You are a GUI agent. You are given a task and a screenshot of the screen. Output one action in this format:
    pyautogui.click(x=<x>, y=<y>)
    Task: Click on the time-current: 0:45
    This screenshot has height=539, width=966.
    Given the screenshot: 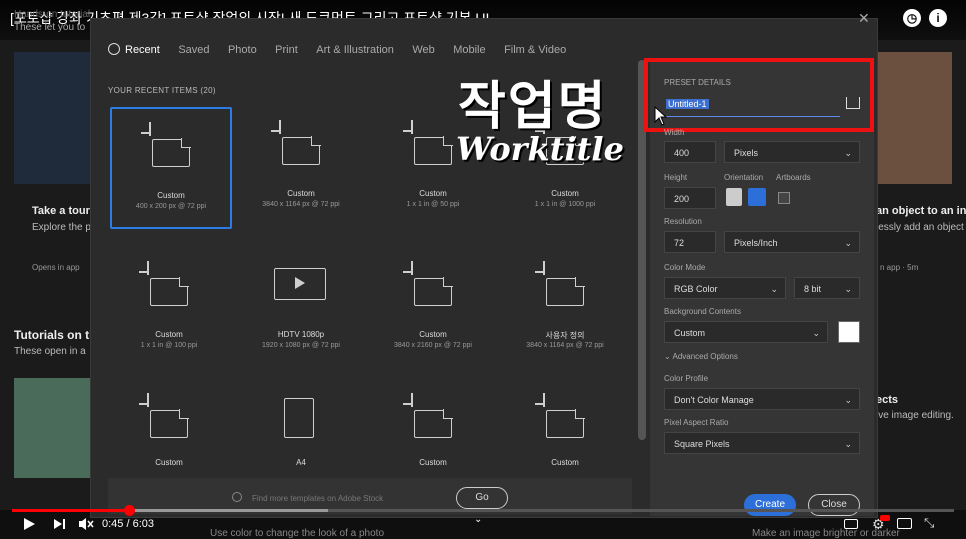 What is the action you would take?
    pyautogui.click(x=113, y=524)
    